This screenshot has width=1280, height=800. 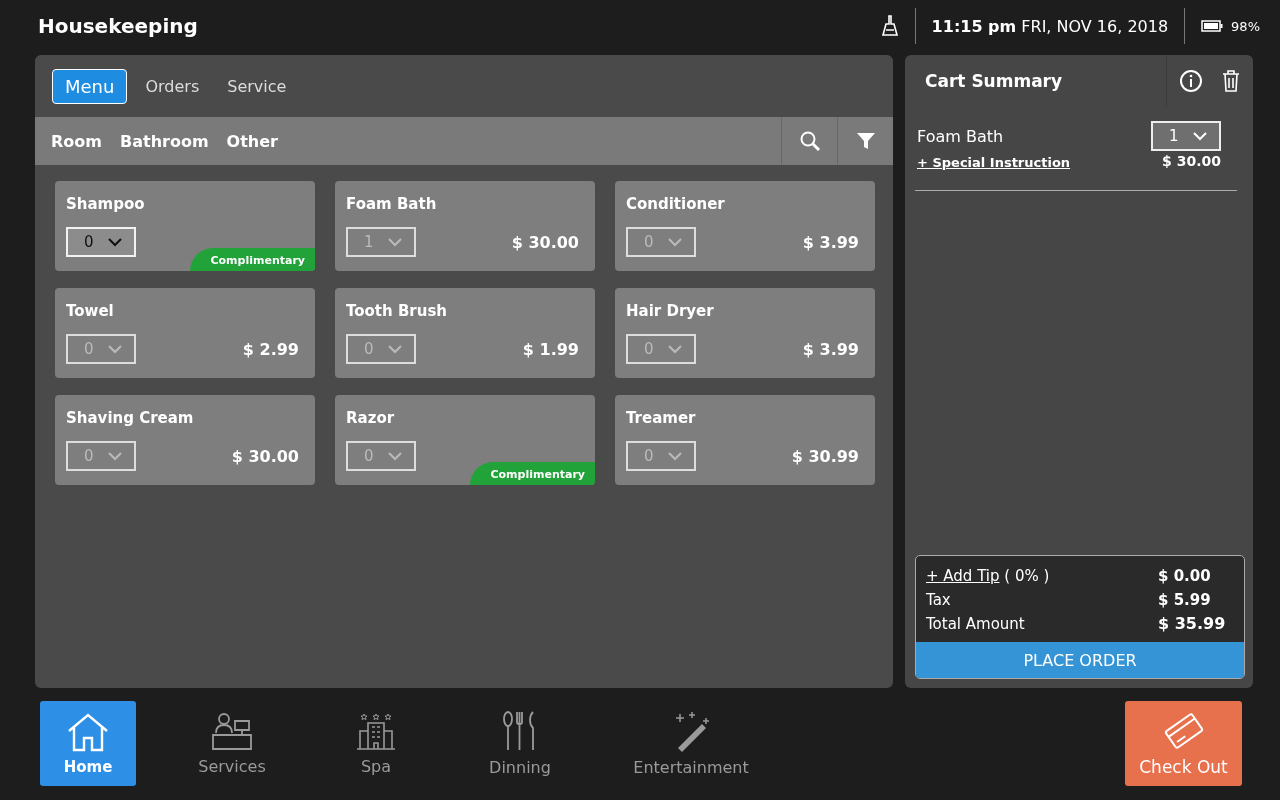 What do you see at coordinates (130, 418) in the screenshot?
I see `product-name: Shaving Cream` at bounding box center [130, 418].